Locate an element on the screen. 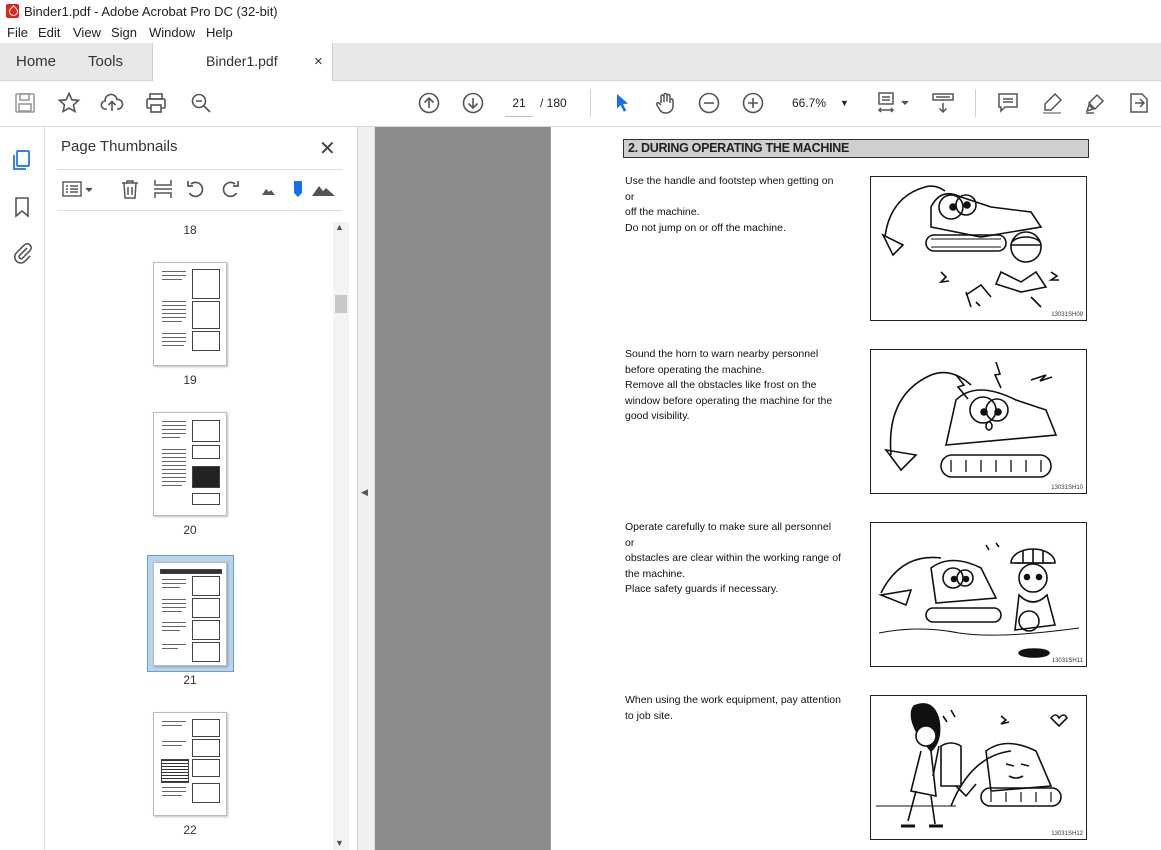 Image resolution: width=1161 pixels, height=850 pixels. hand-tool-icon is located at coordinates (665, 103).